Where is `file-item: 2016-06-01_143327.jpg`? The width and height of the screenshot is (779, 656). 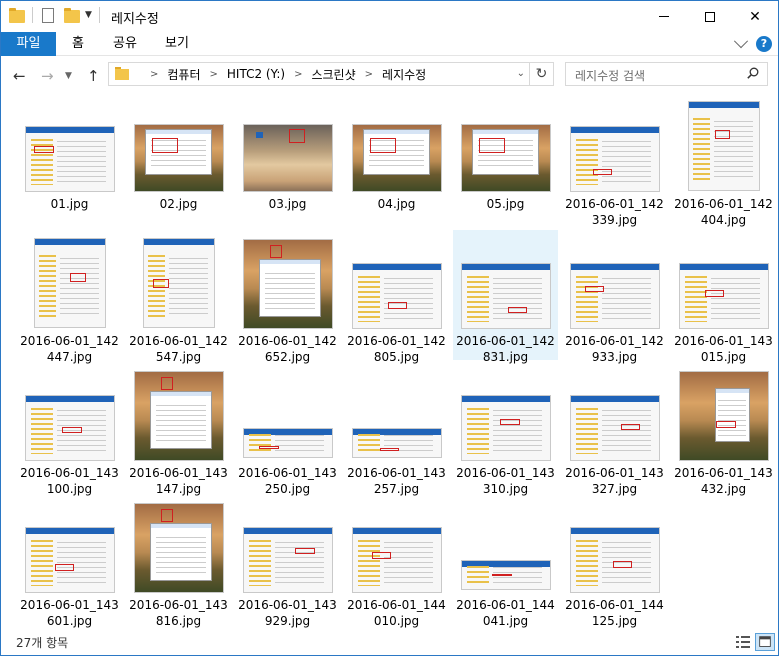
file-item: 2016-06-01_143327.jpg is located at coordinates (614, 429).